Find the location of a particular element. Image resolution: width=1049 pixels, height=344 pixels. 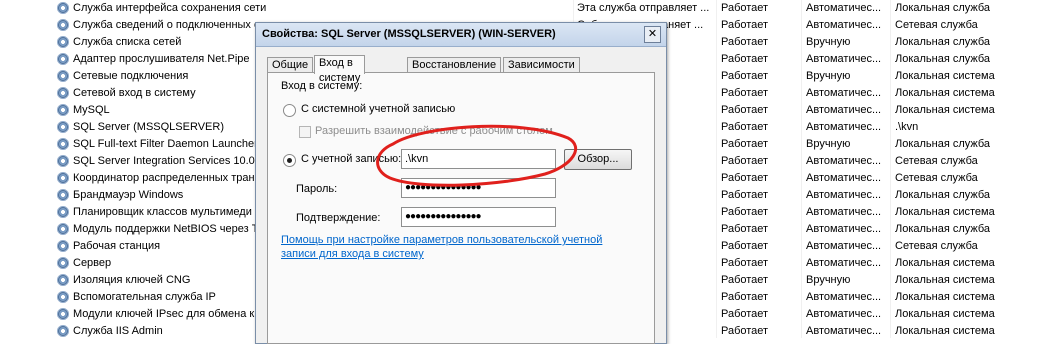

account-input: .\kvn is located at coordinates (478, 159).